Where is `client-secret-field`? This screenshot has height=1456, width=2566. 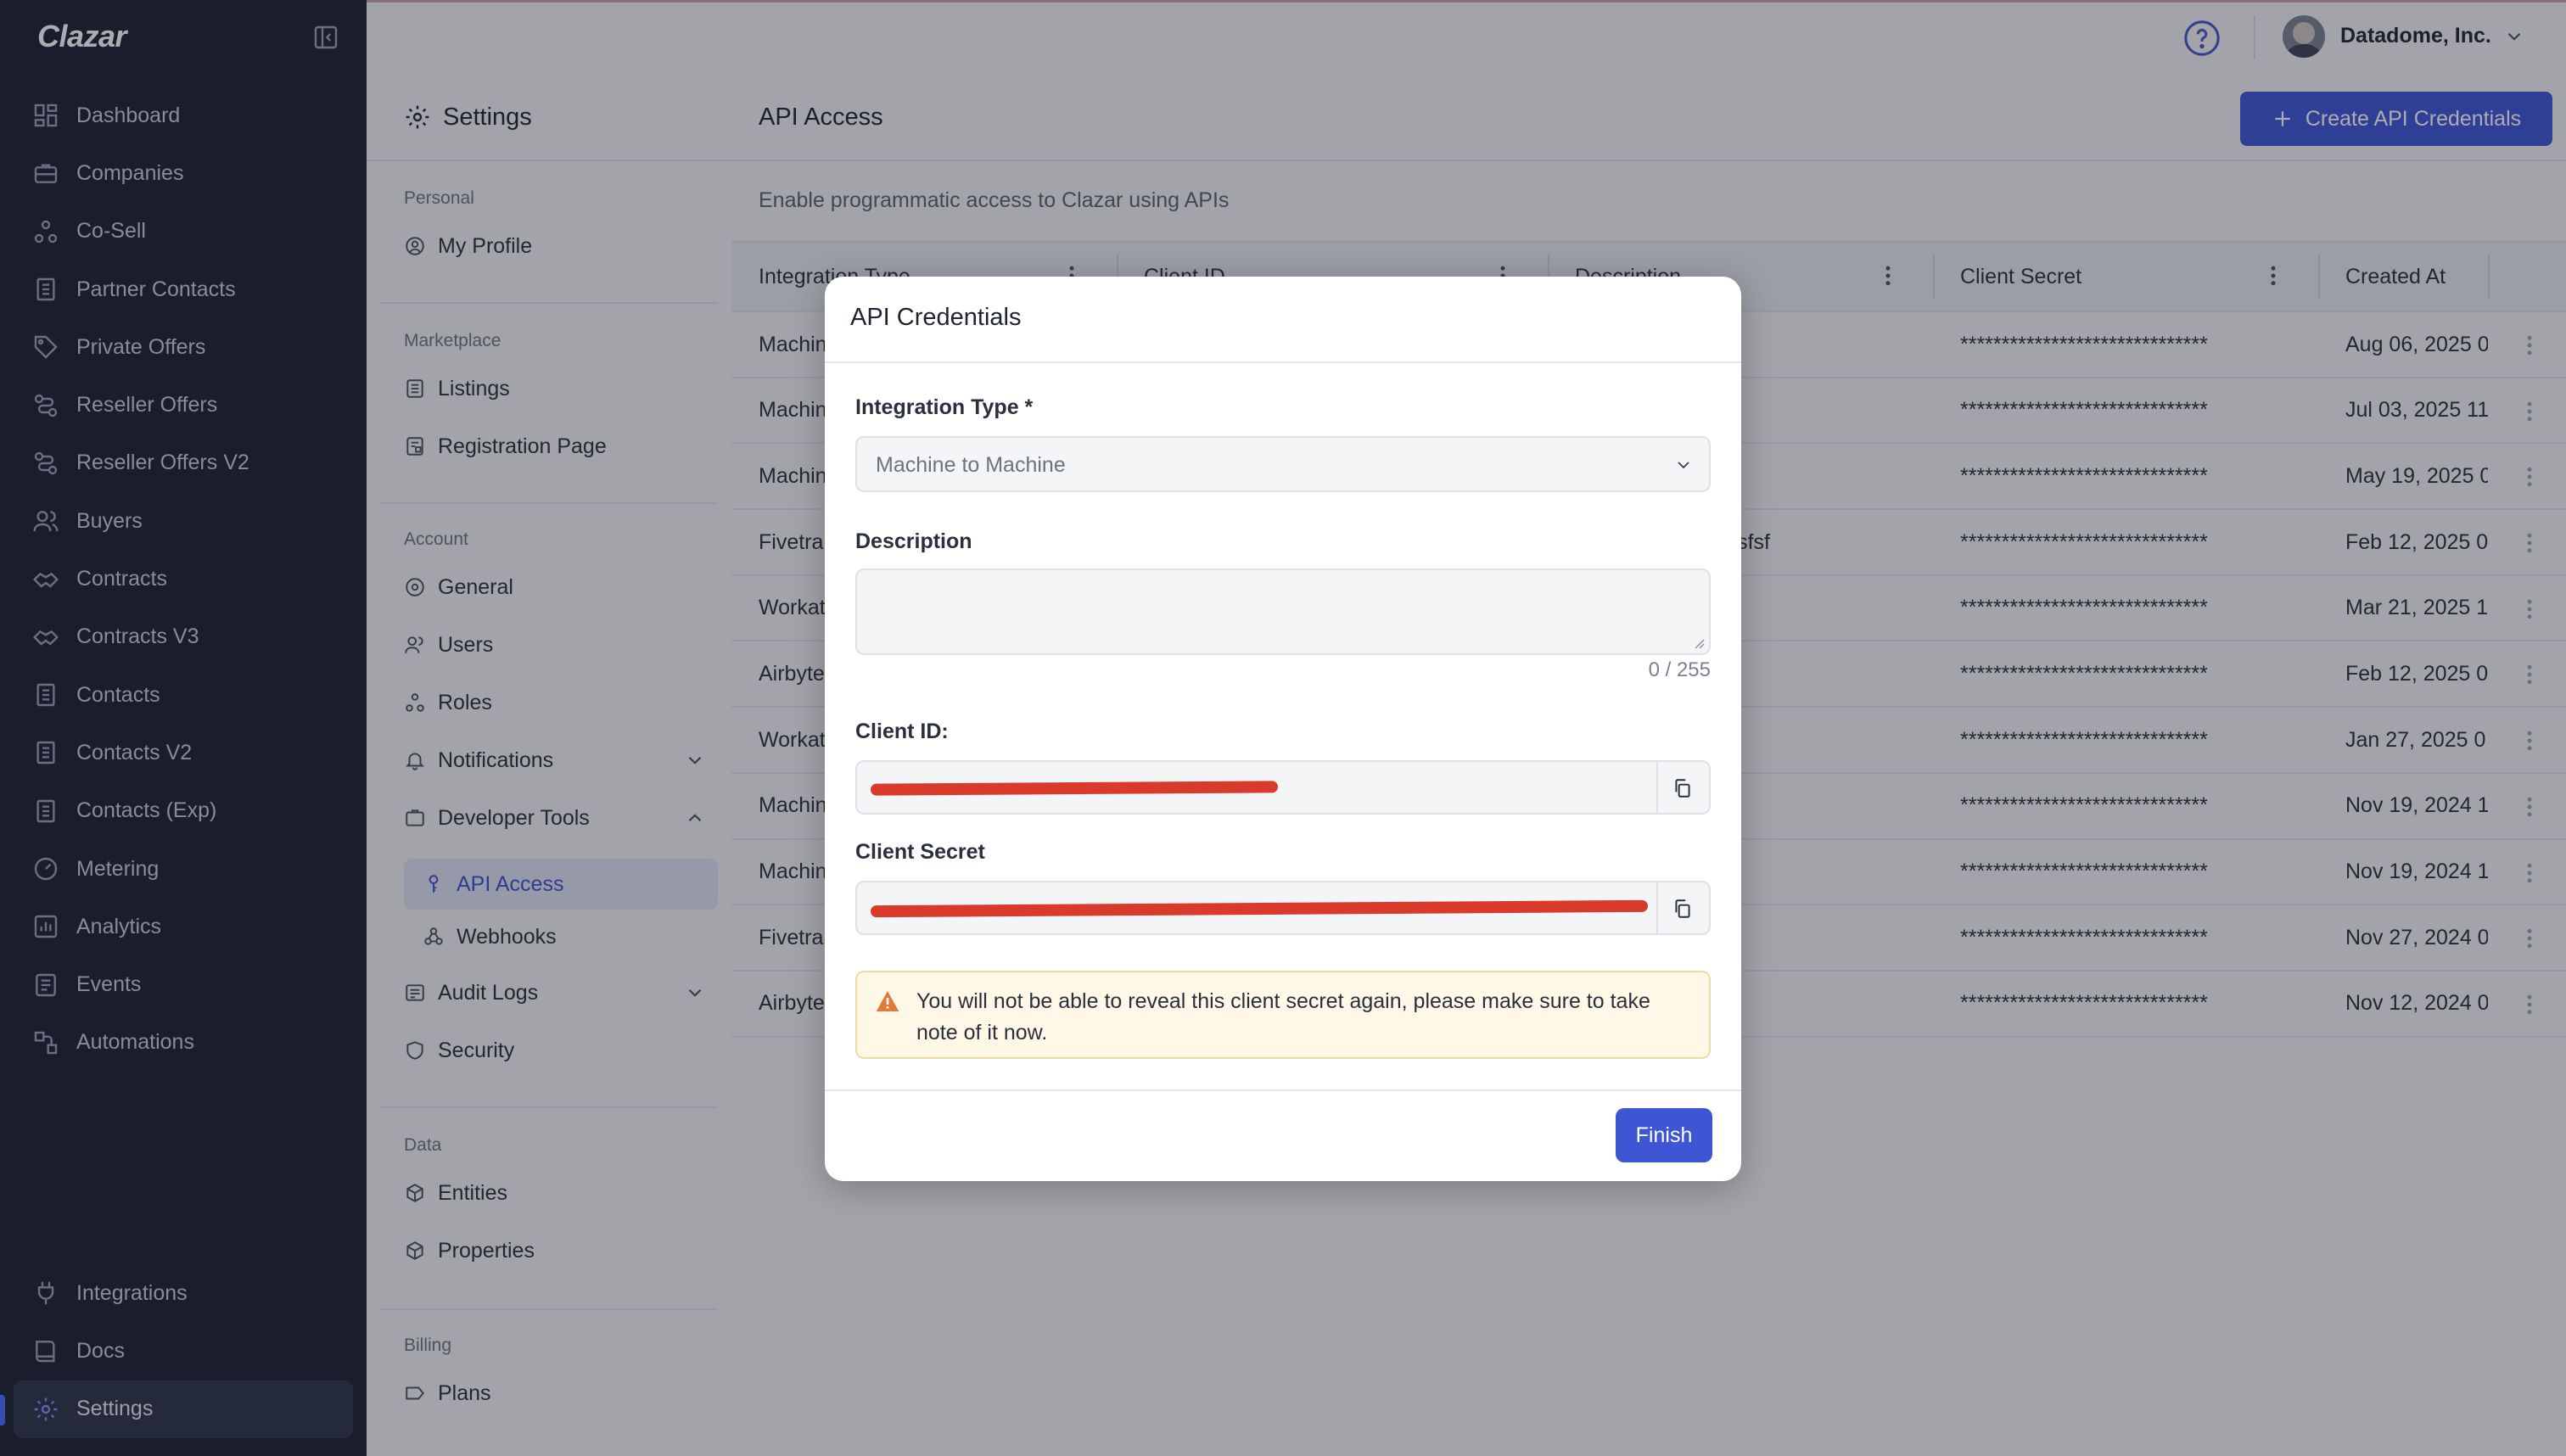 client-secret-field is located at coordinates (1283, 908).